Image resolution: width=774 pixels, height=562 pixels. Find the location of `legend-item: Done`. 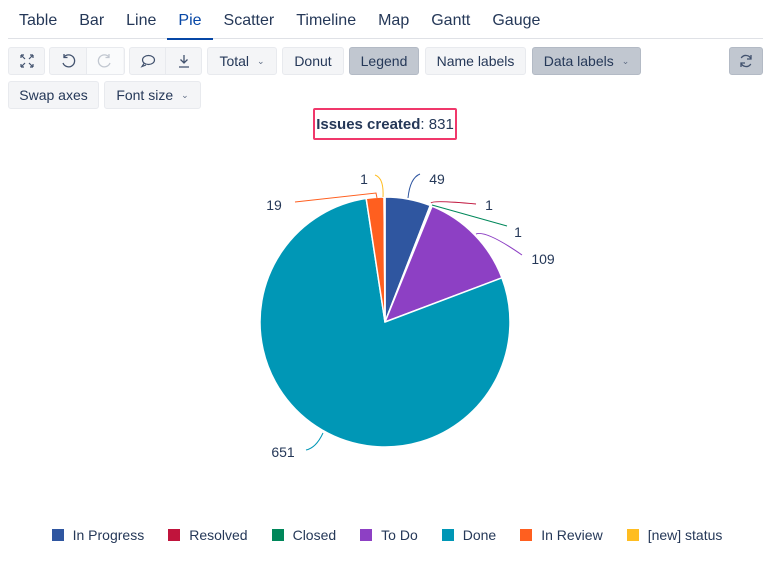

legend-item: Done is located at coordinates (469, 535).